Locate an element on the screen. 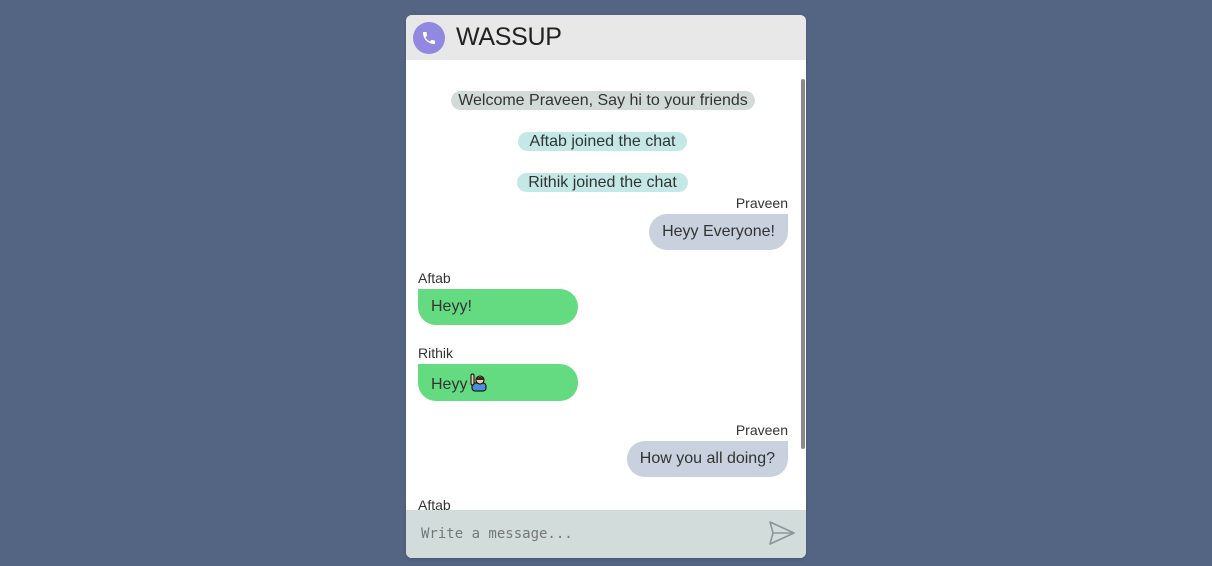  app-title: WASSUP is located at coordinates (509, 37).